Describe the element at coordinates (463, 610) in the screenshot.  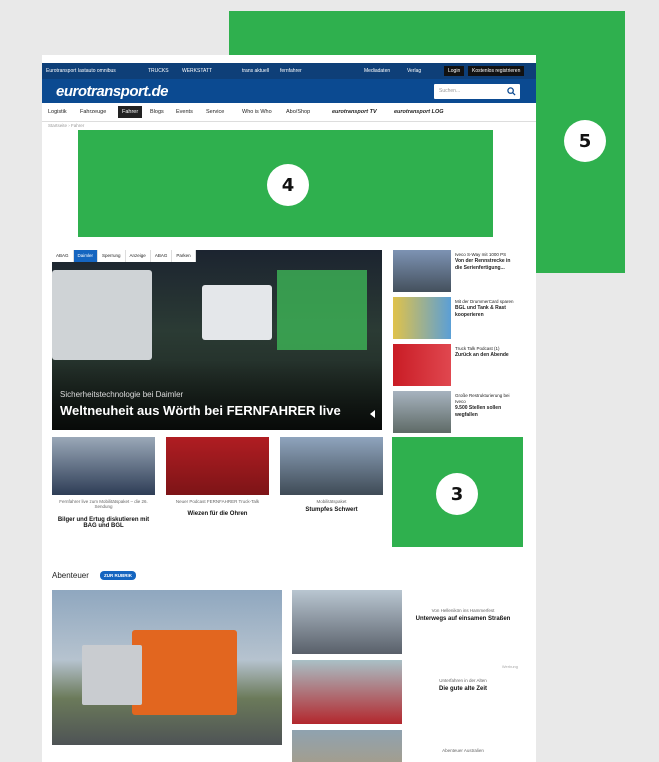
I see `story-kicker: Von Hellenikön ins Hammerfest` at that location.